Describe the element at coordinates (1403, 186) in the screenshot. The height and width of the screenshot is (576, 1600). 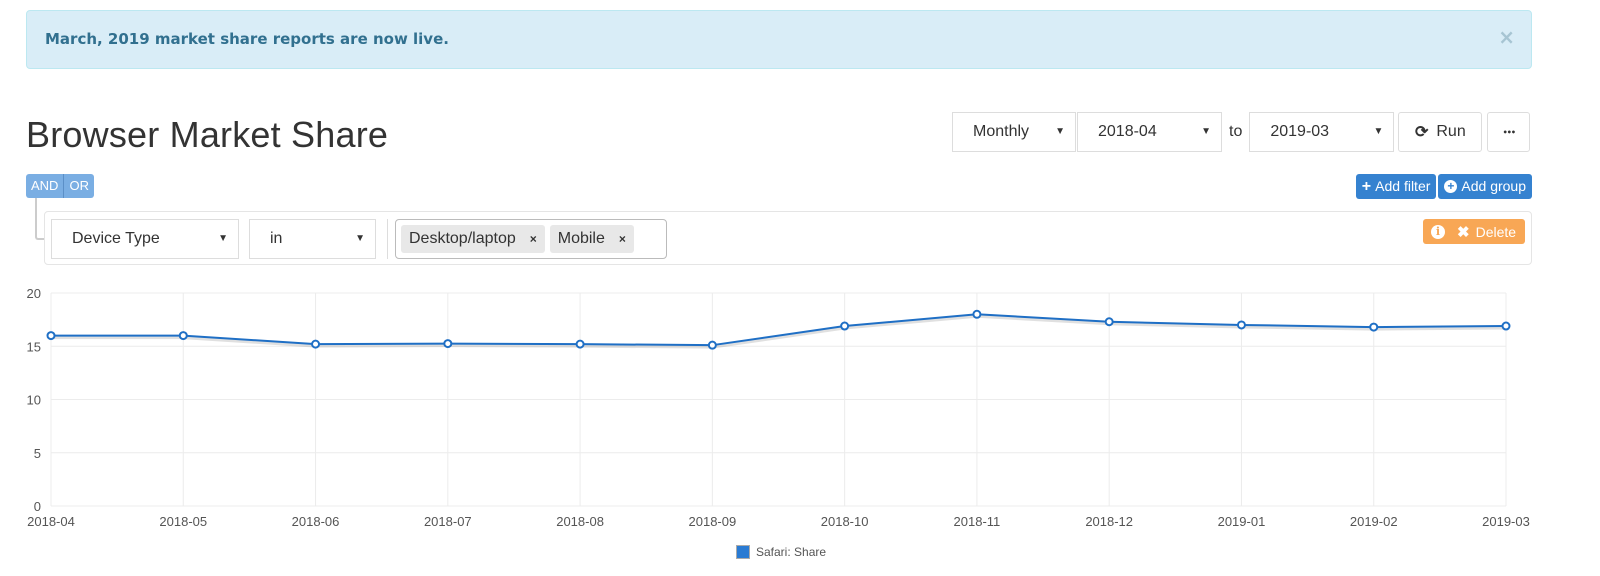
I see `add-filter-label: Add filter` at that location.